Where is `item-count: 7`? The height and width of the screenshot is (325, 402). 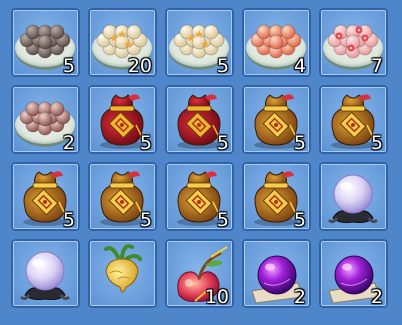
item-count: 7 is located at coordinates (376, 66).